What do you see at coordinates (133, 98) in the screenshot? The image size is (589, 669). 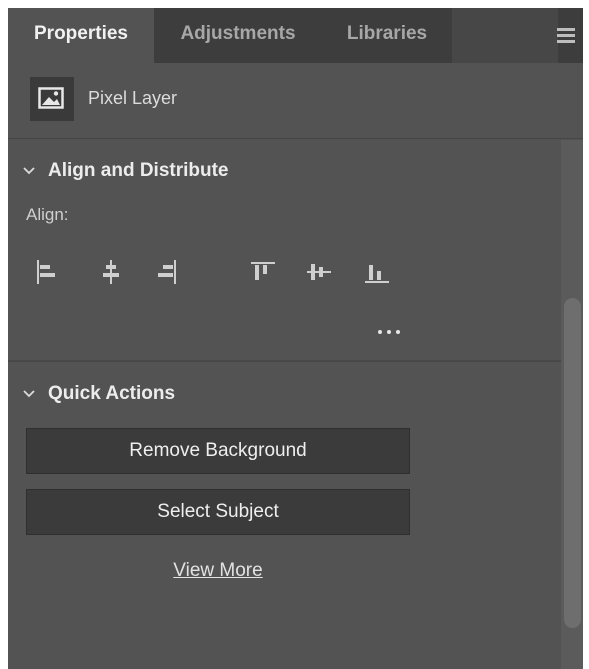 I see `layer-kind-label: Pixel Layer` at bounding box center [133, 98].